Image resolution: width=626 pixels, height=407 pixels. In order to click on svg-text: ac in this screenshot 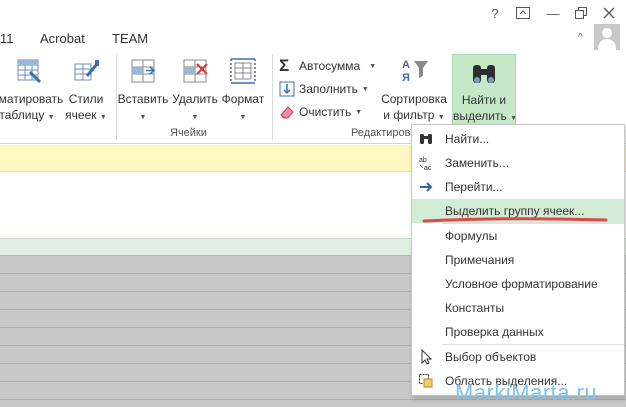, I will do `click(428, 168)`.